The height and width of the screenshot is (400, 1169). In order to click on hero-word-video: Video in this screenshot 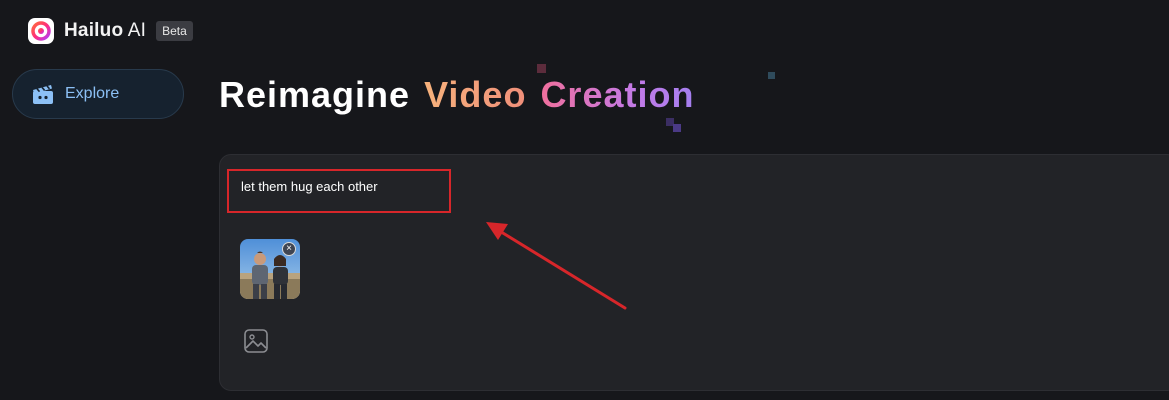, I will do `click(475, 94)`.